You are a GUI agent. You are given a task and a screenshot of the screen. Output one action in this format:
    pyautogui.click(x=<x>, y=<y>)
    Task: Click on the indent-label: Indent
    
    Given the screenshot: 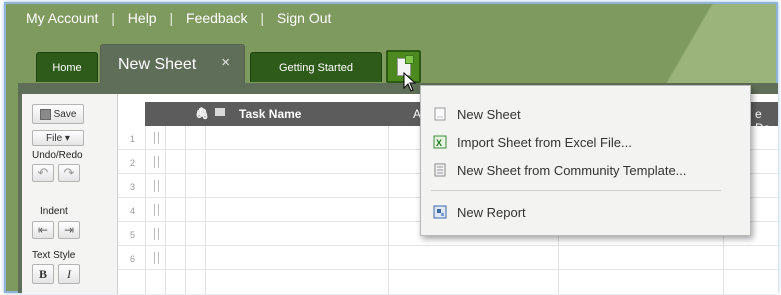 What is the action you would take?
    pyautogui.click(x=54, y=211)
    